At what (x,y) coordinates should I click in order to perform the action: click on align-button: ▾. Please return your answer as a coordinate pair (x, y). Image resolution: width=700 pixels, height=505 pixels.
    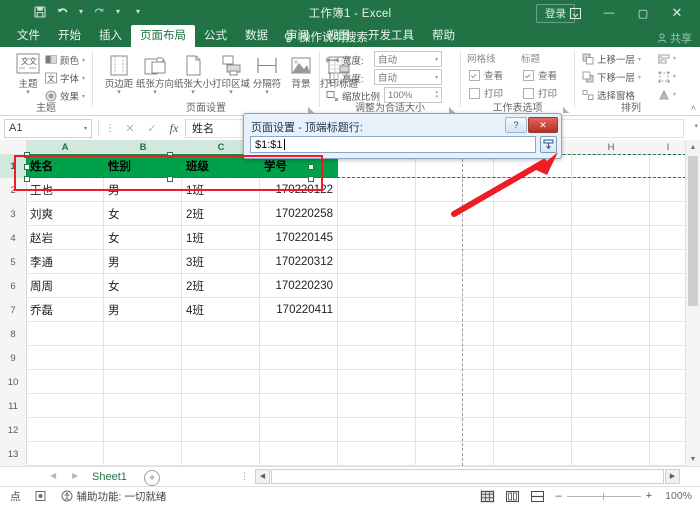
    Looking at the image, I should click on (666, 58).